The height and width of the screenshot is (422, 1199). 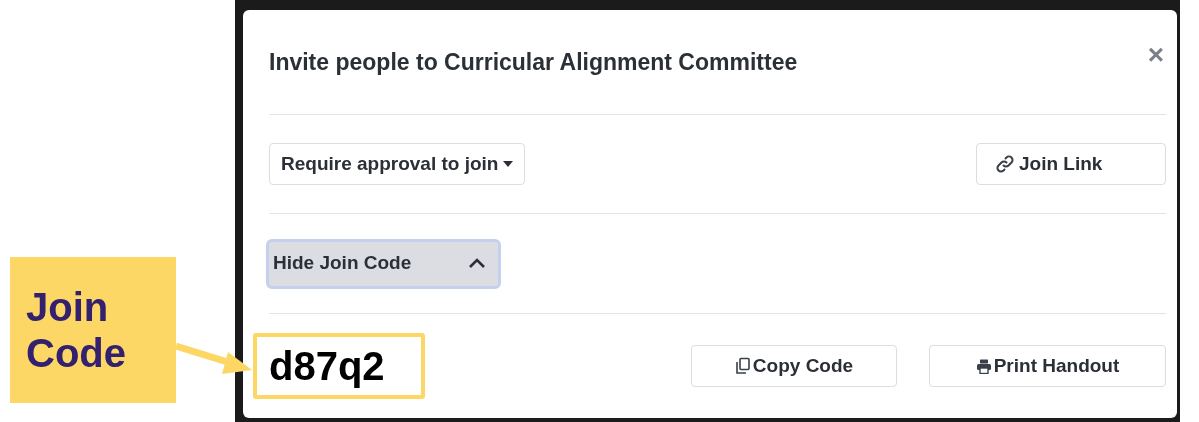 I want to click on print-handout-button: Print Handout, so click(x=1047, y=366).